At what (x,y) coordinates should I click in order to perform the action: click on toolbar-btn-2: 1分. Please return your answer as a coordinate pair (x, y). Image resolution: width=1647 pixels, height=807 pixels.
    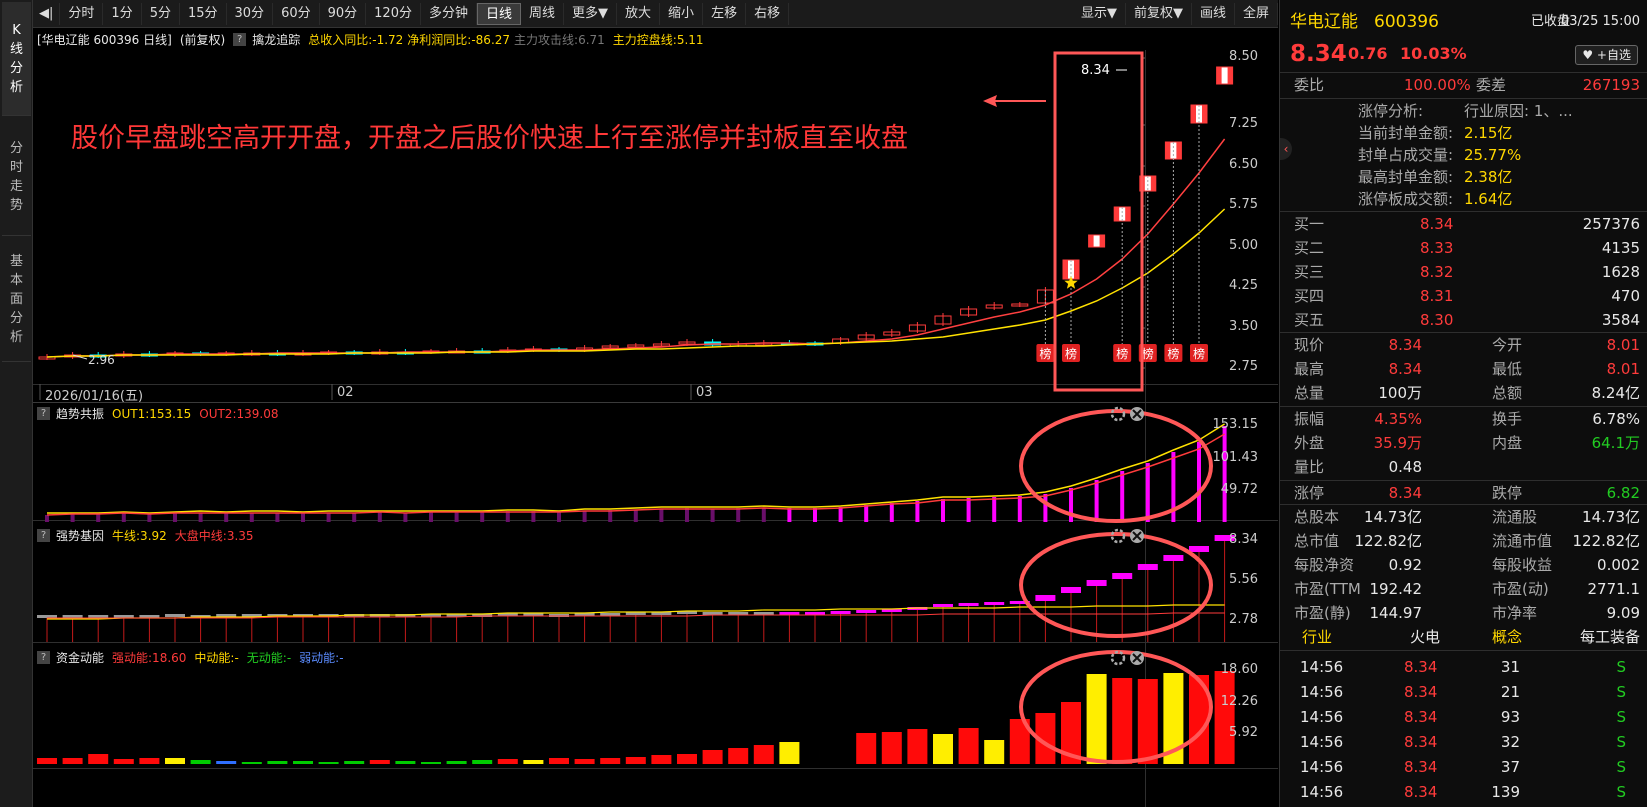
    Looking at the image, I should click on (122, 13).